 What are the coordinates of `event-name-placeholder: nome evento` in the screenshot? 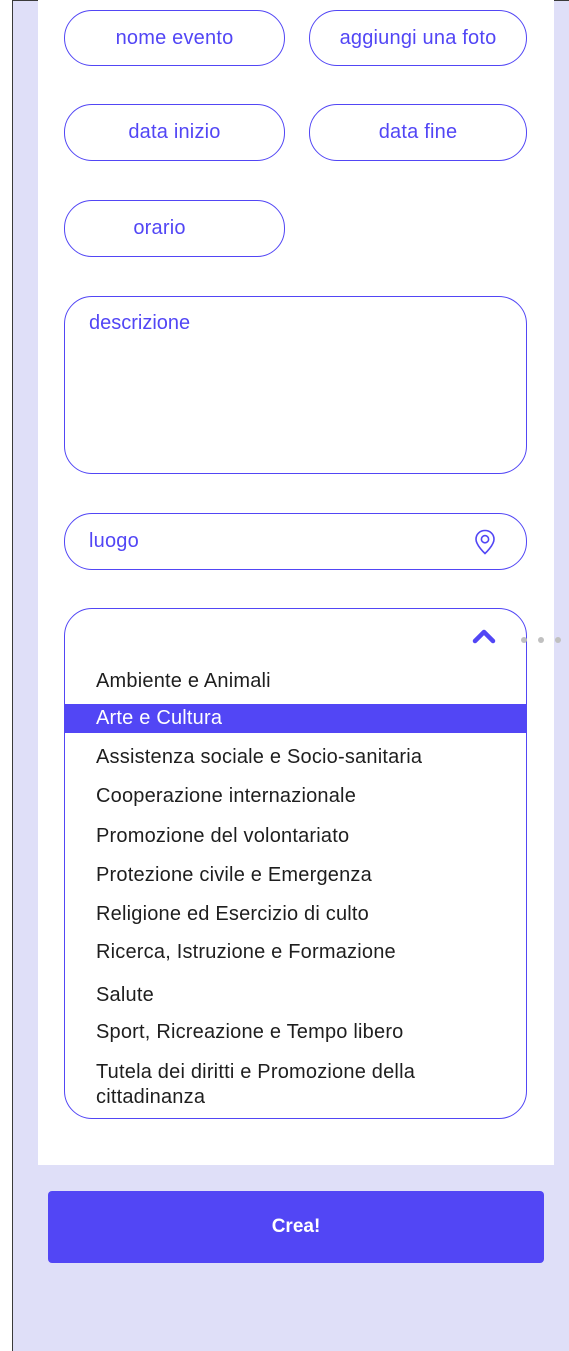 It's located at (174, 37).